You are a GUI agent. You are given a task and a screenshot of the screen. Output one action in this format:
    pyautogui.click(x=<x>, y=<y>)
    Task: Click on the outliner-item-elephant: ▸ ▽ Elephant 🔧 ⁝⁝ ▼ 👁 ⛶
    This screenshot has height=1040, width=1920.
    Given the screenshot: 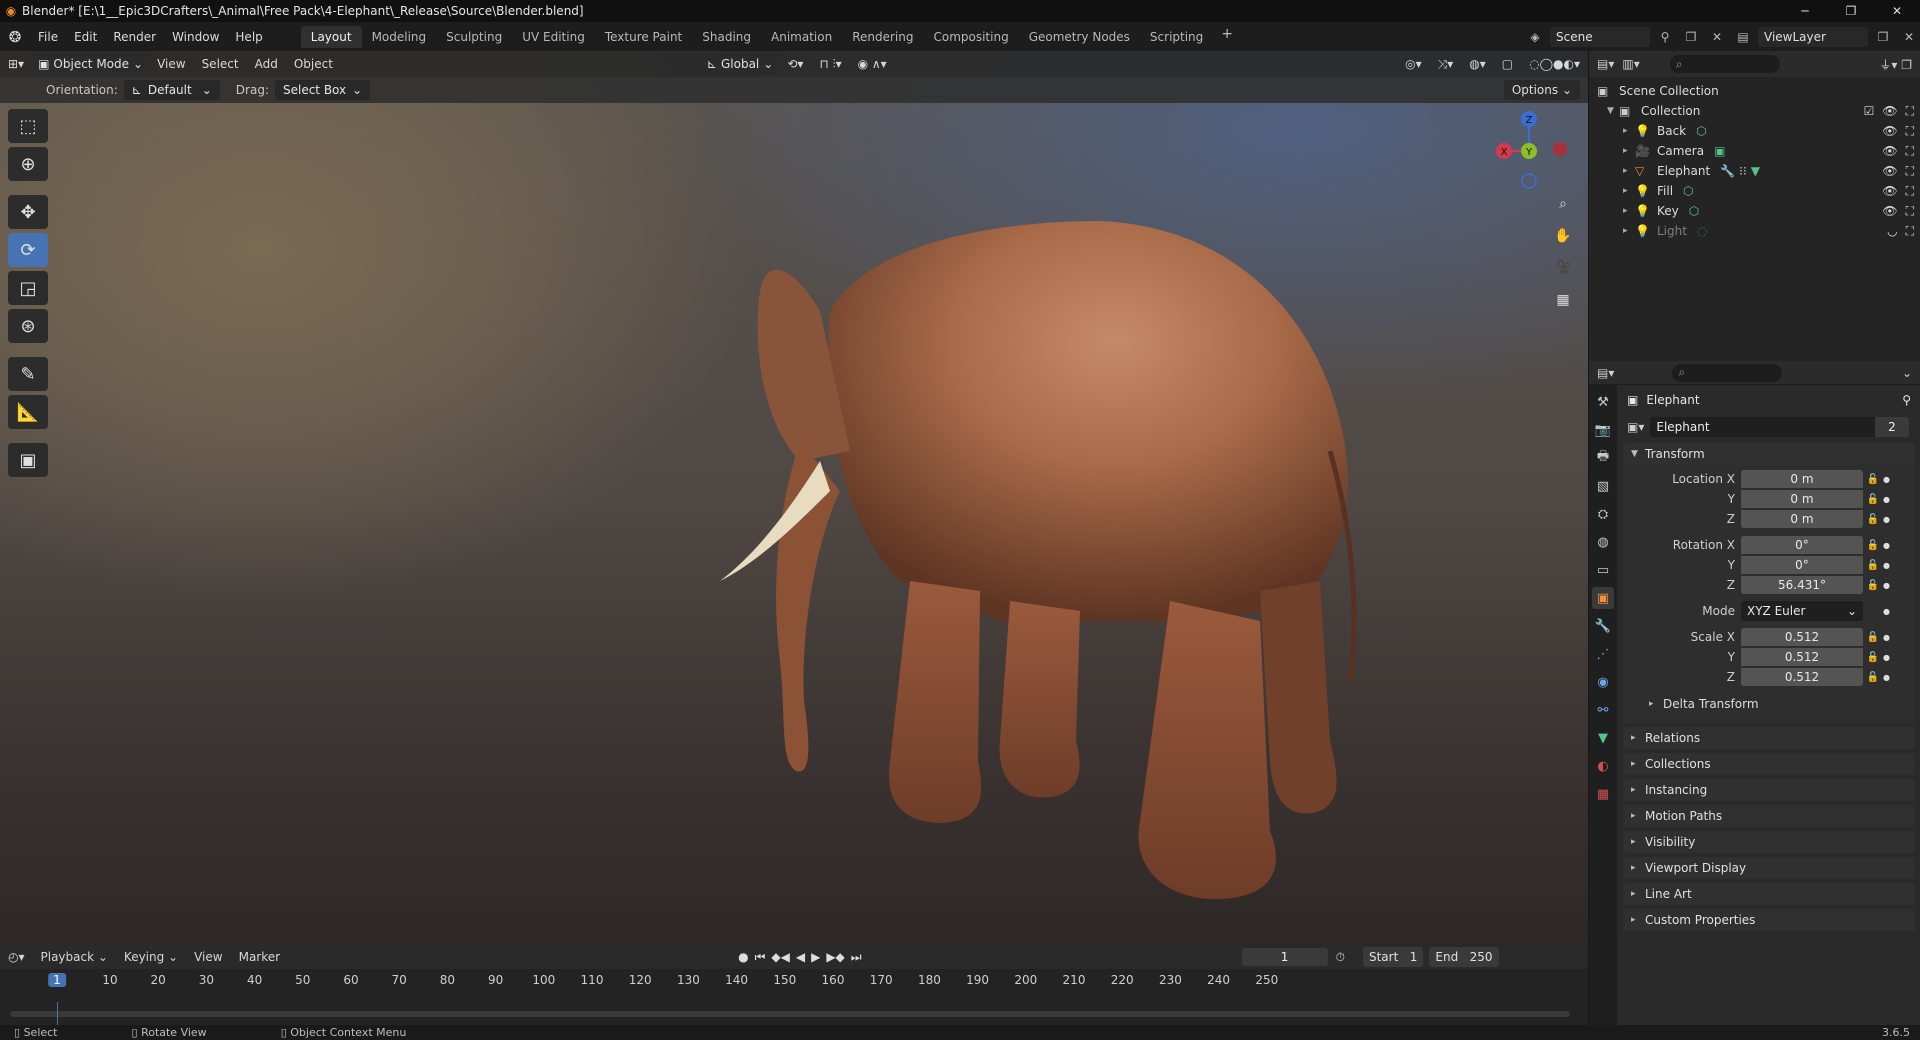 What is the action you would take?
    pyautogui.click(x=1754, y=171)
    